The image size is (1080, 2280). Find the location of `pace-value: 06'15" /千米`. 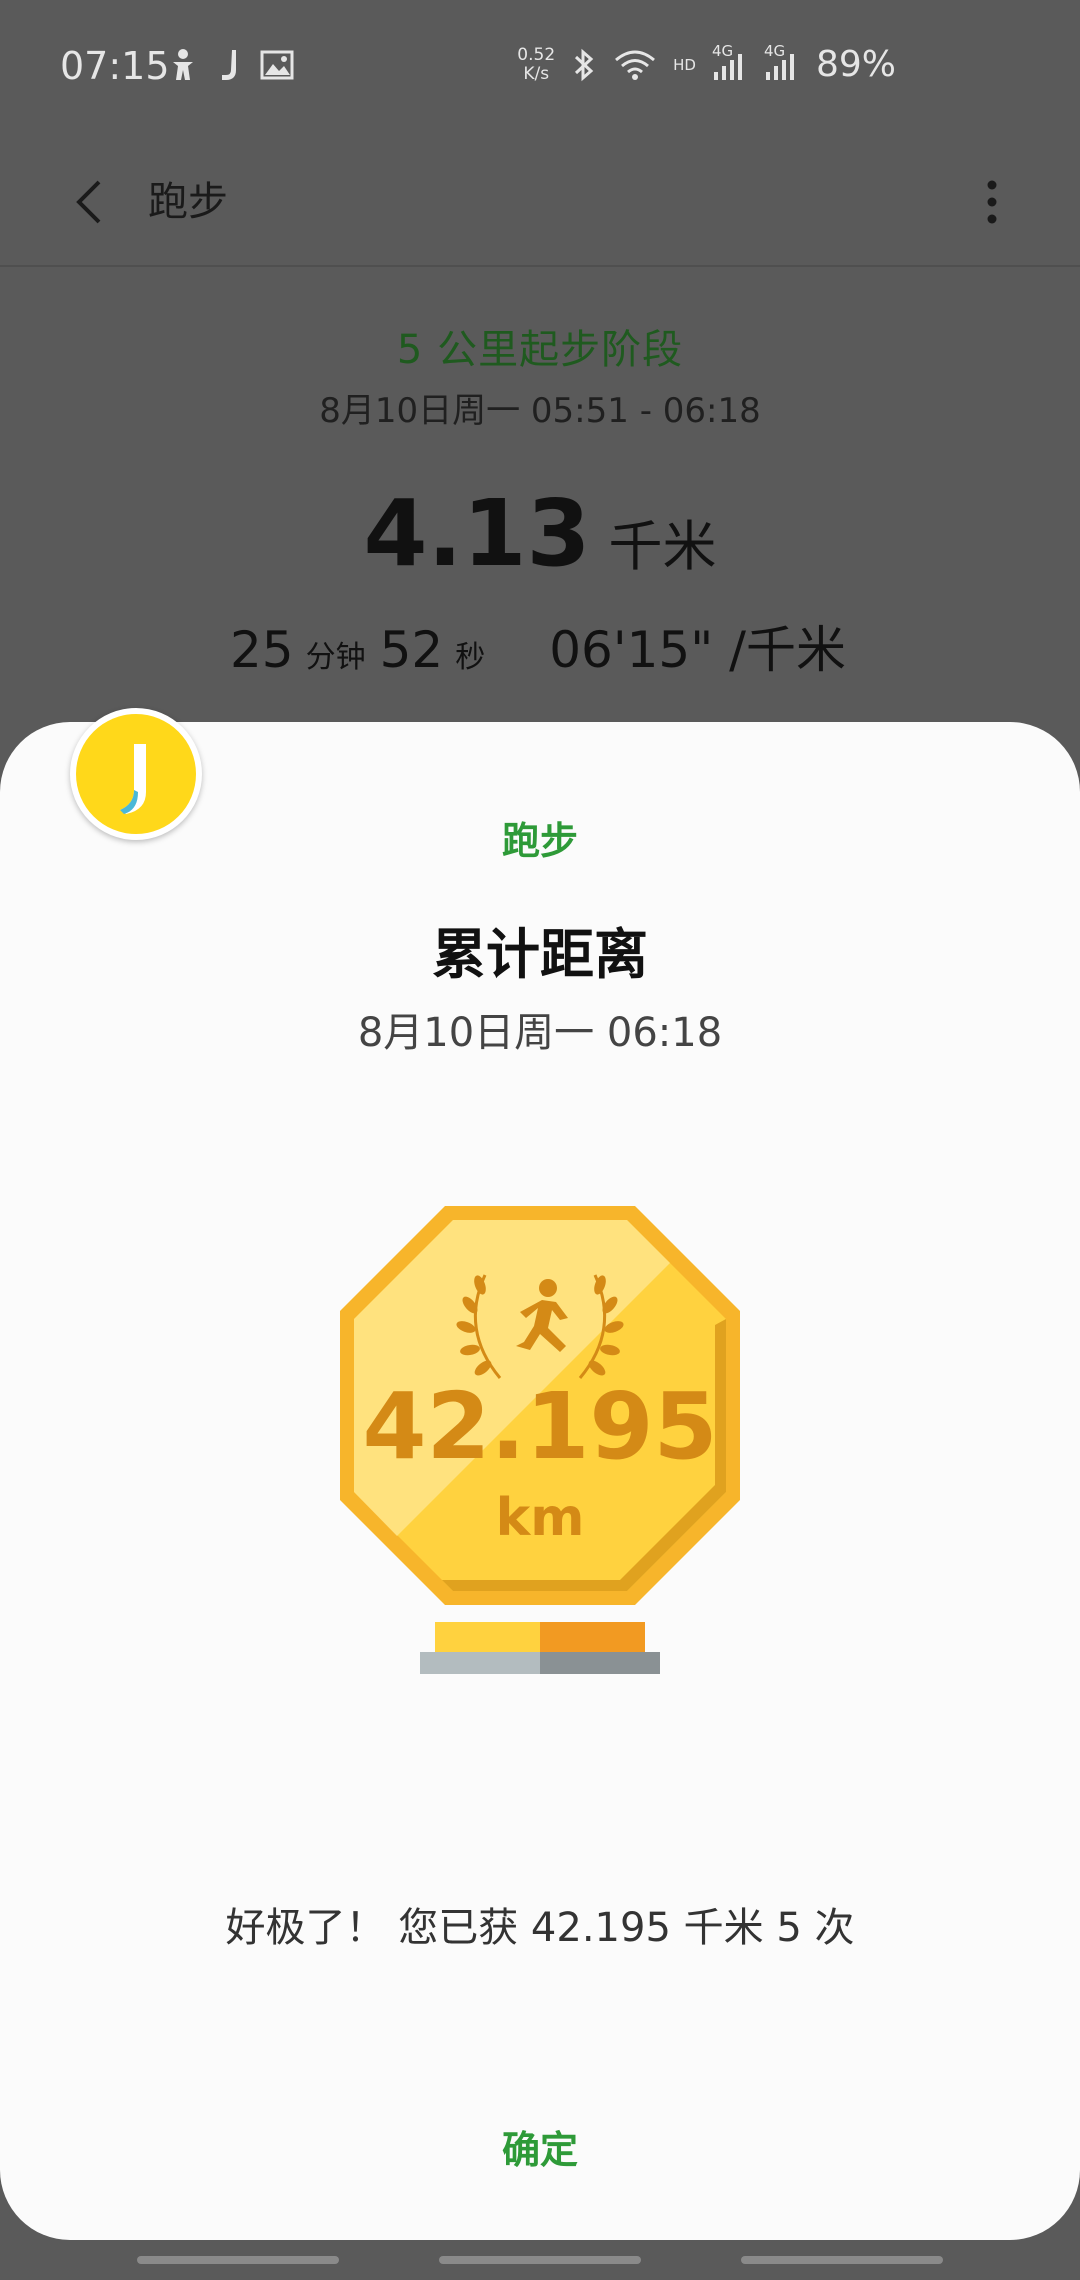

pace-value: 06'15" /千米 is located at coordinates (697, 650).